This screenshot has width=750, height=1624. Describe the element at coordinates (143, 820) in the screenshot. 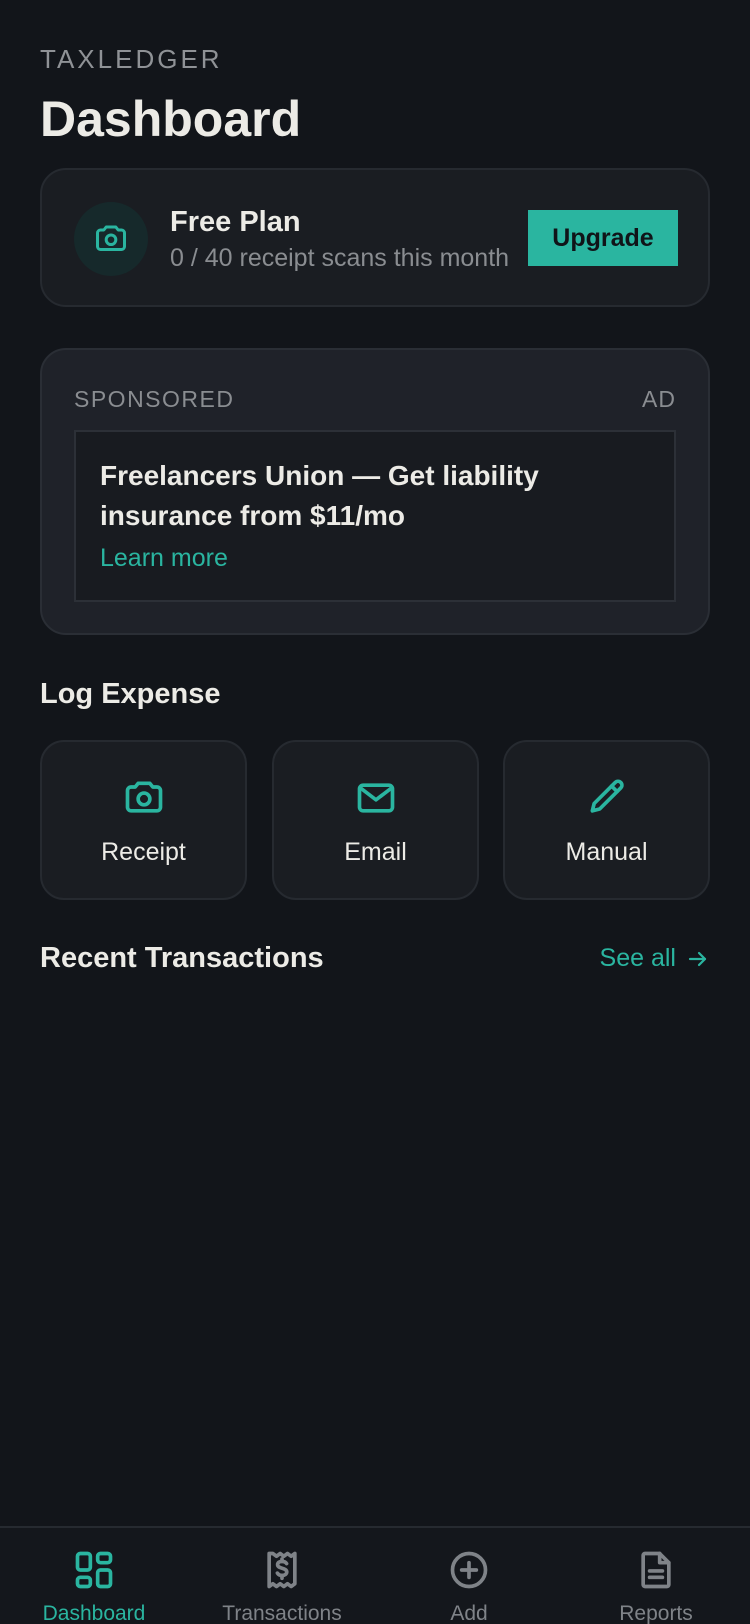

I see `receipt-option: Receipt` at that location.